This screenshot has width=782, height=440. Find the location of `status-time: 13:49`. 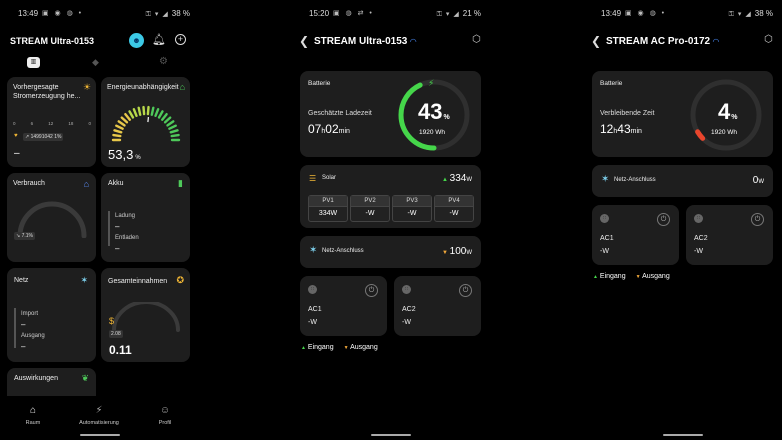

status-time: 13:49 is located at coordinates (611, 13).